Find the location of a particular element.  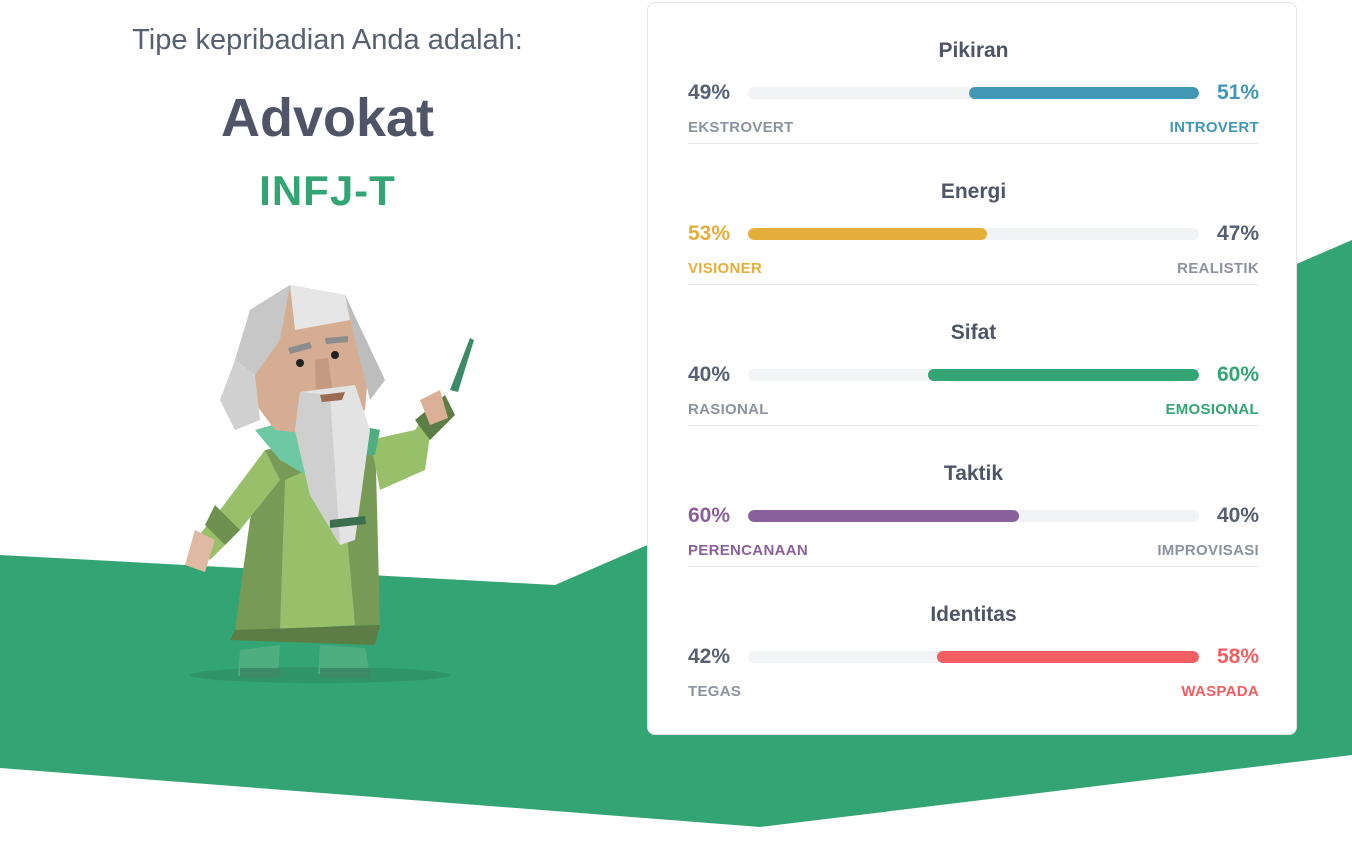

trait-right-label: INTROVERT is located at coordinates (1214, 127).